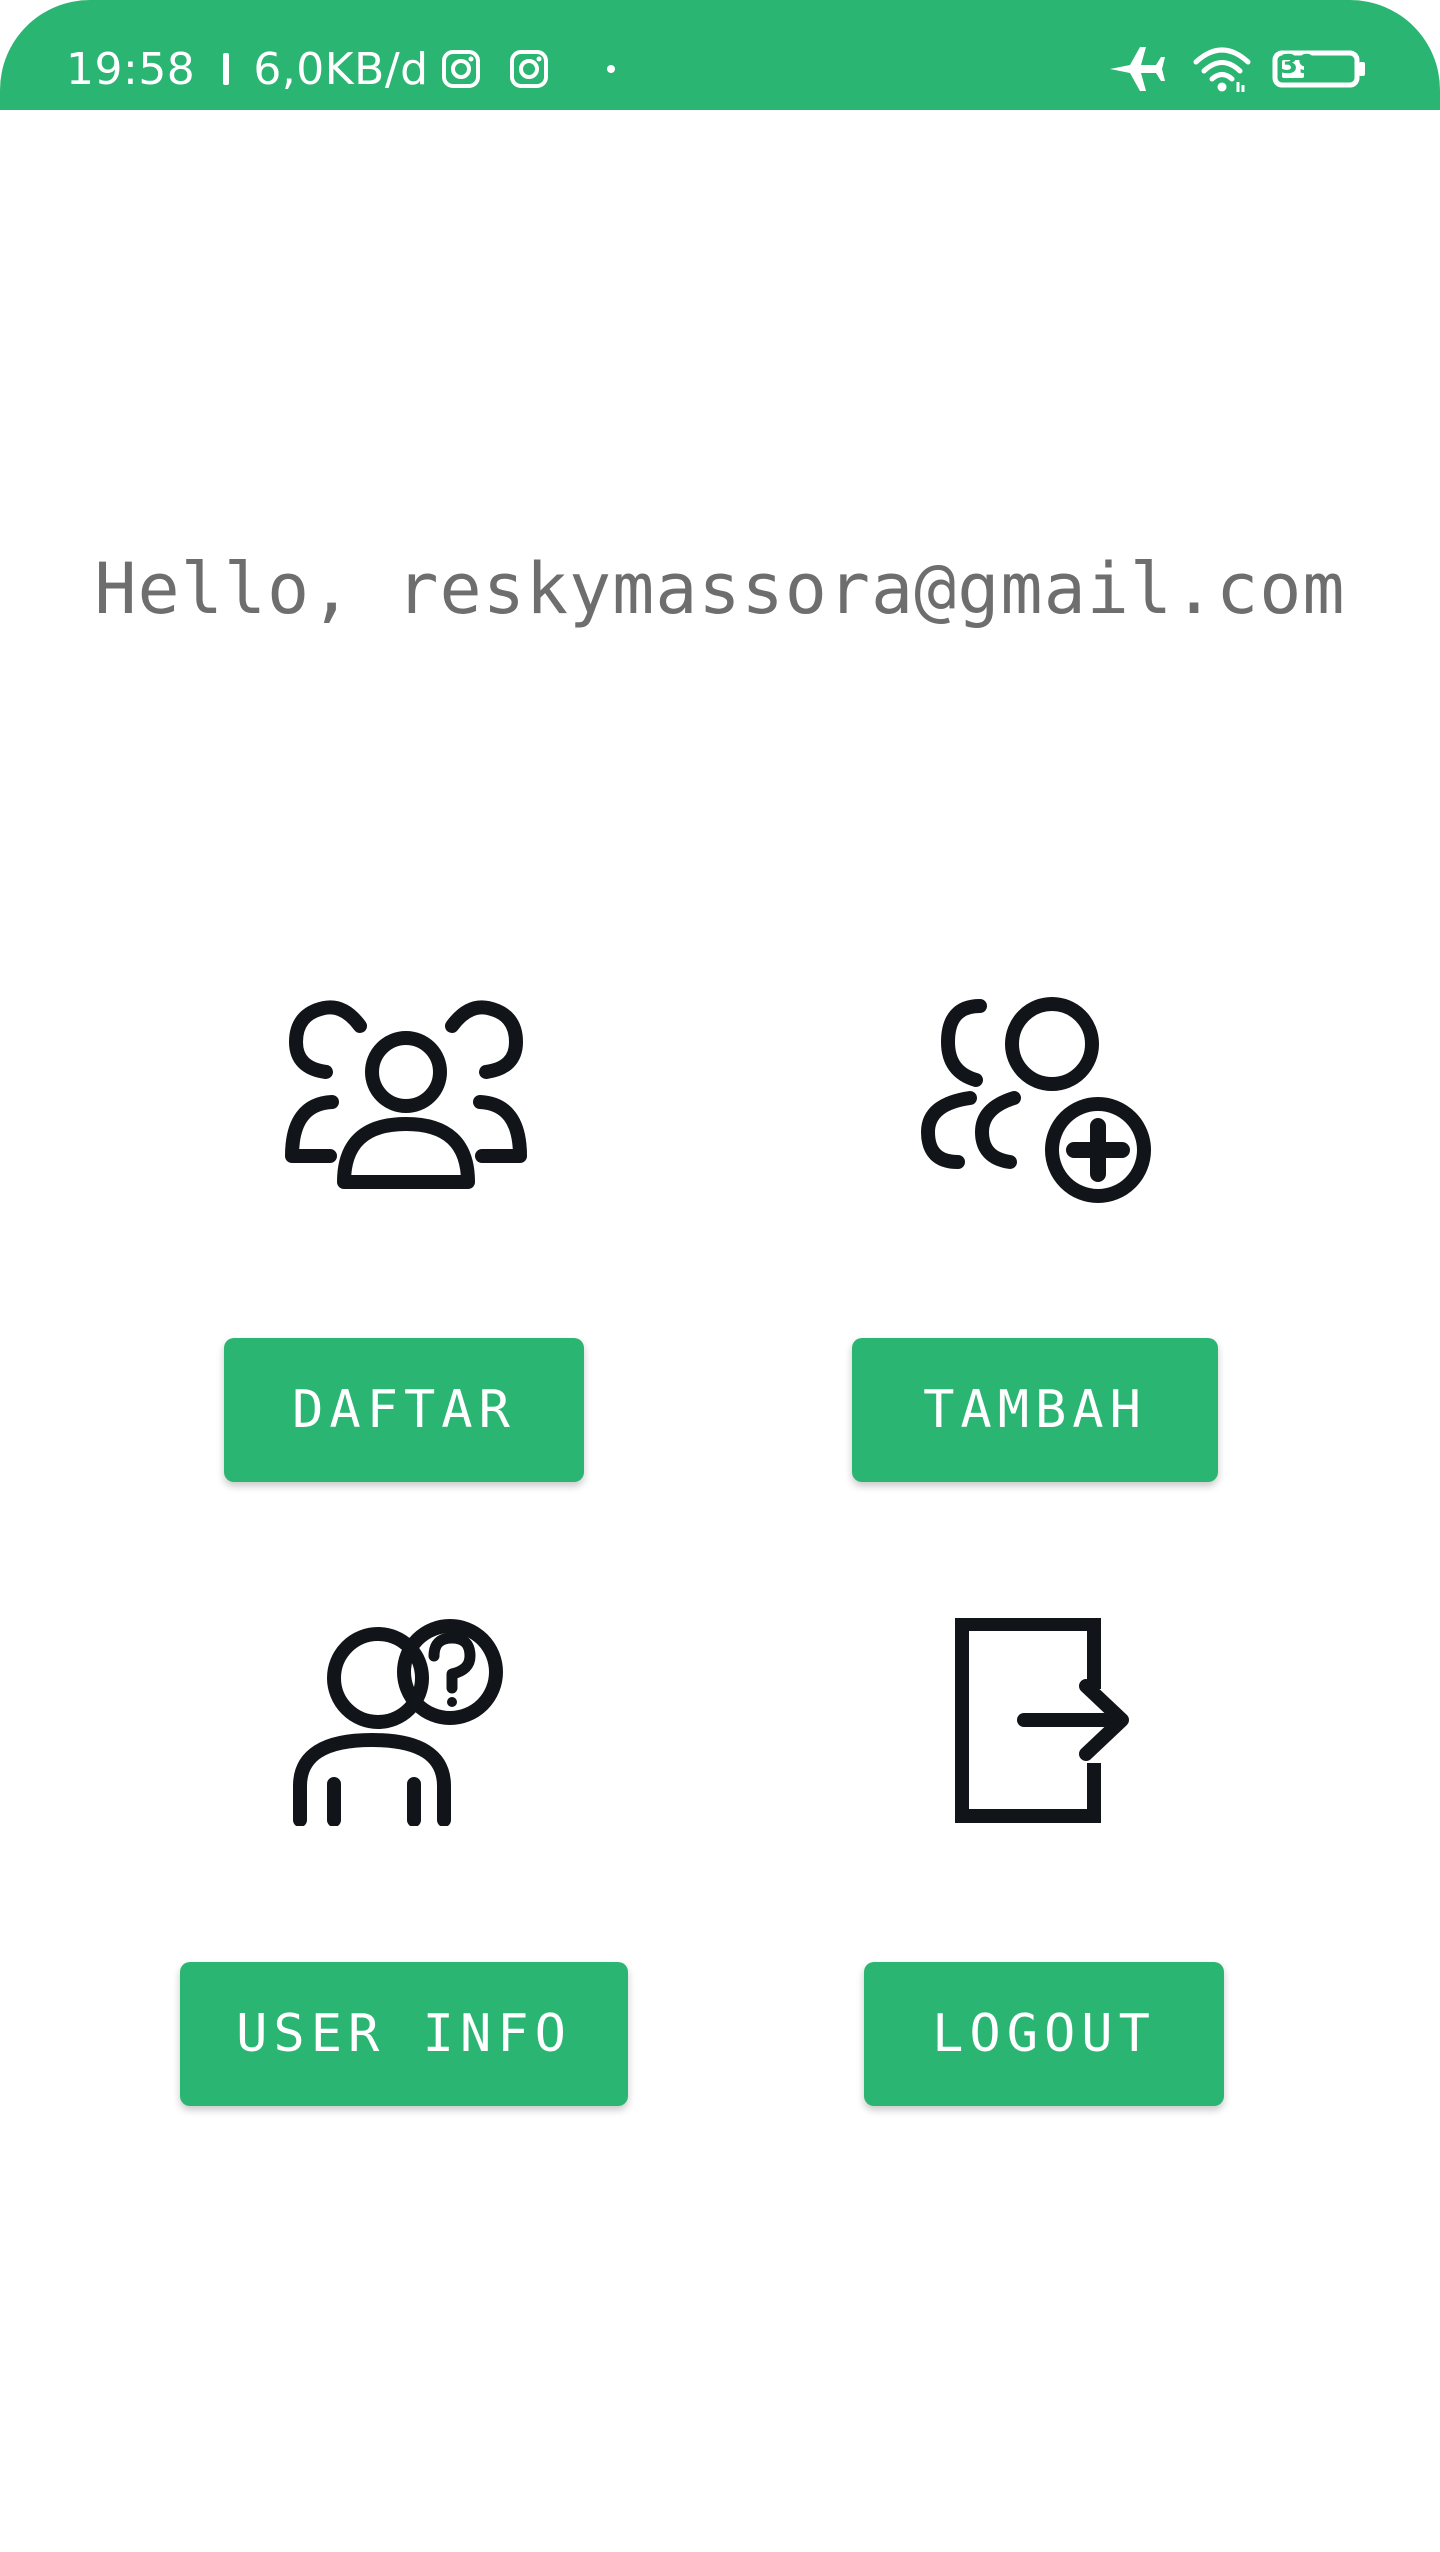 Image resolution: width=1440 pixels, height=2552 pixels. I want to click on airplane-icon, so click(1137, 69).